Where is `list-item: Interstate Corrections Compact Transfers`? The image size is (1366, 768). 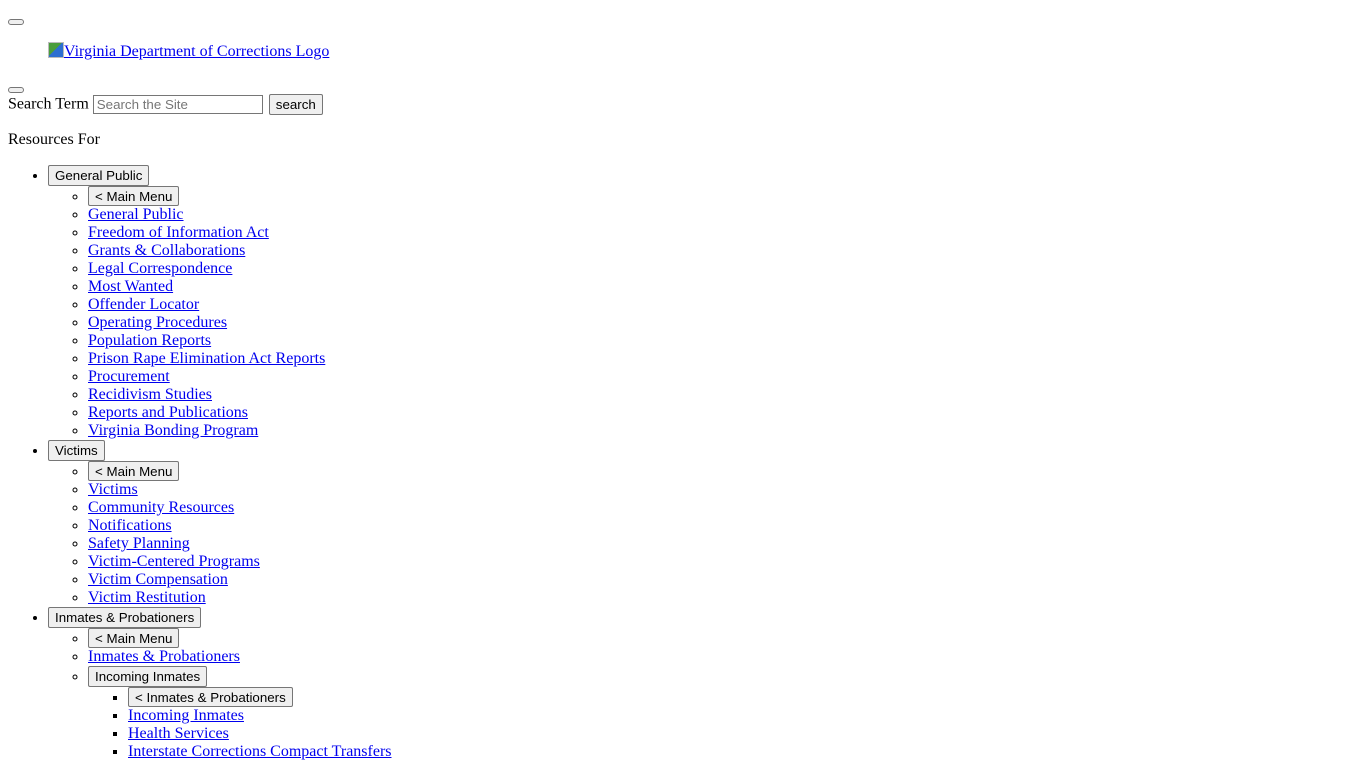 list-item: Interstate Corrections Compact Transfers is located at coordinates (260, 752).